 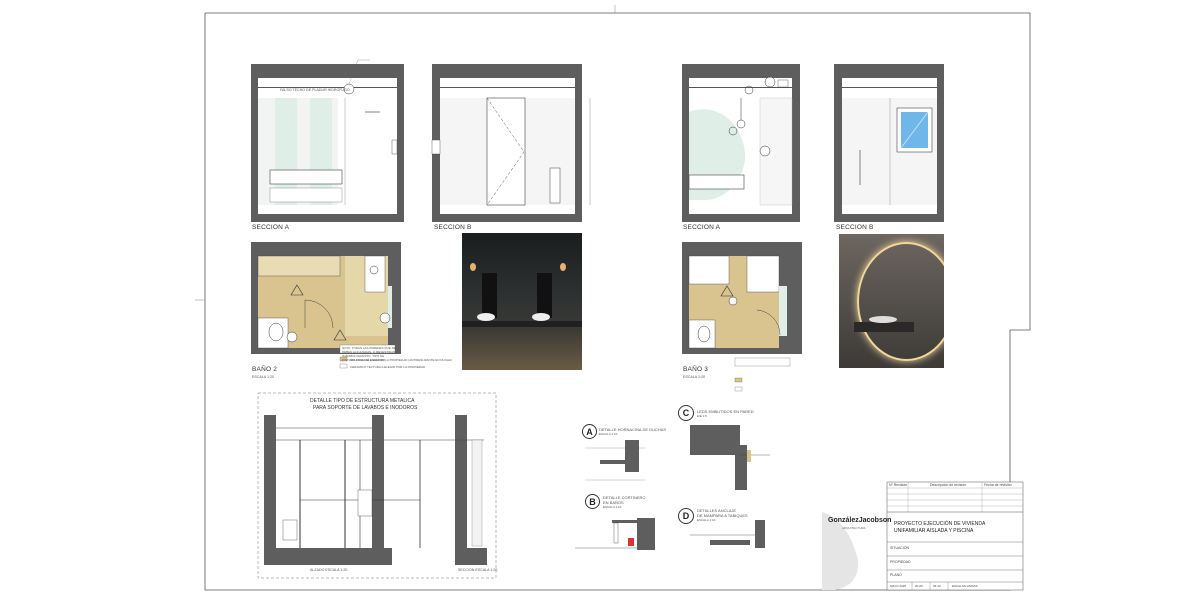 What do you see at coordinates (896, 575) in the screenshot?
I see `tb-plano: PLANO` at bounding box center [896, 575].